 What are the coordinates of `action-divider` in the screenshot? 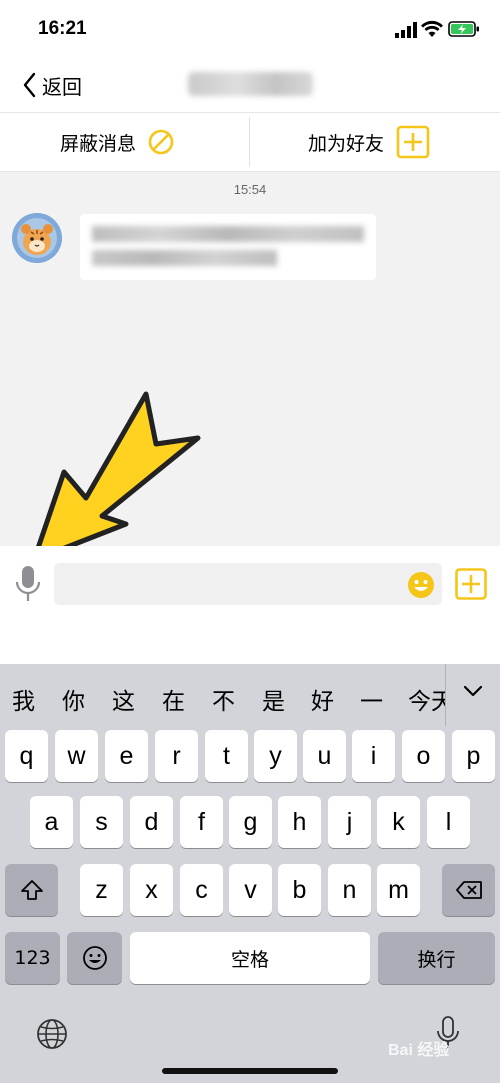 It's located at (249, 142).